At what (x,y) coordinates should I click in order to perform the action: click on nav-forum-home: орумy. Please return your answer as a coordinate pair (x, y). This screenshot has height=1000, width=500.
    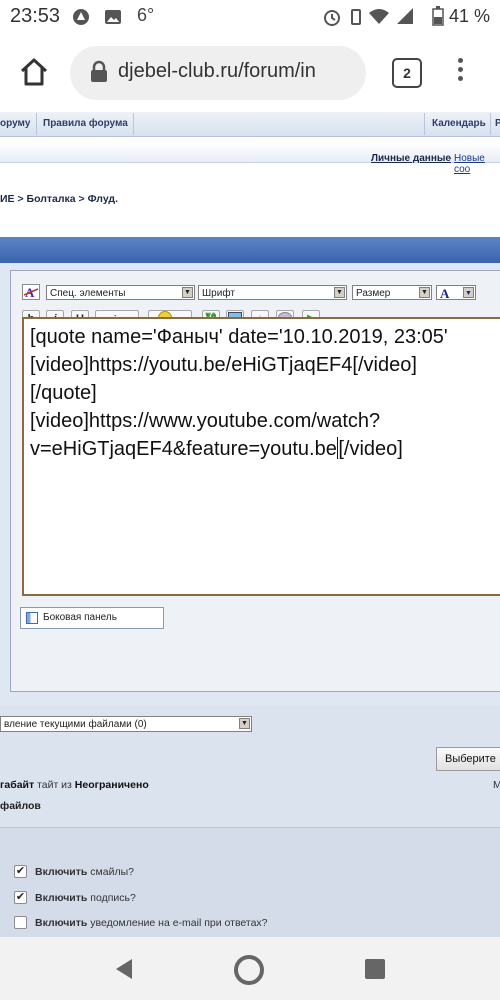
    Looking at the image, I should click on (15, 123).